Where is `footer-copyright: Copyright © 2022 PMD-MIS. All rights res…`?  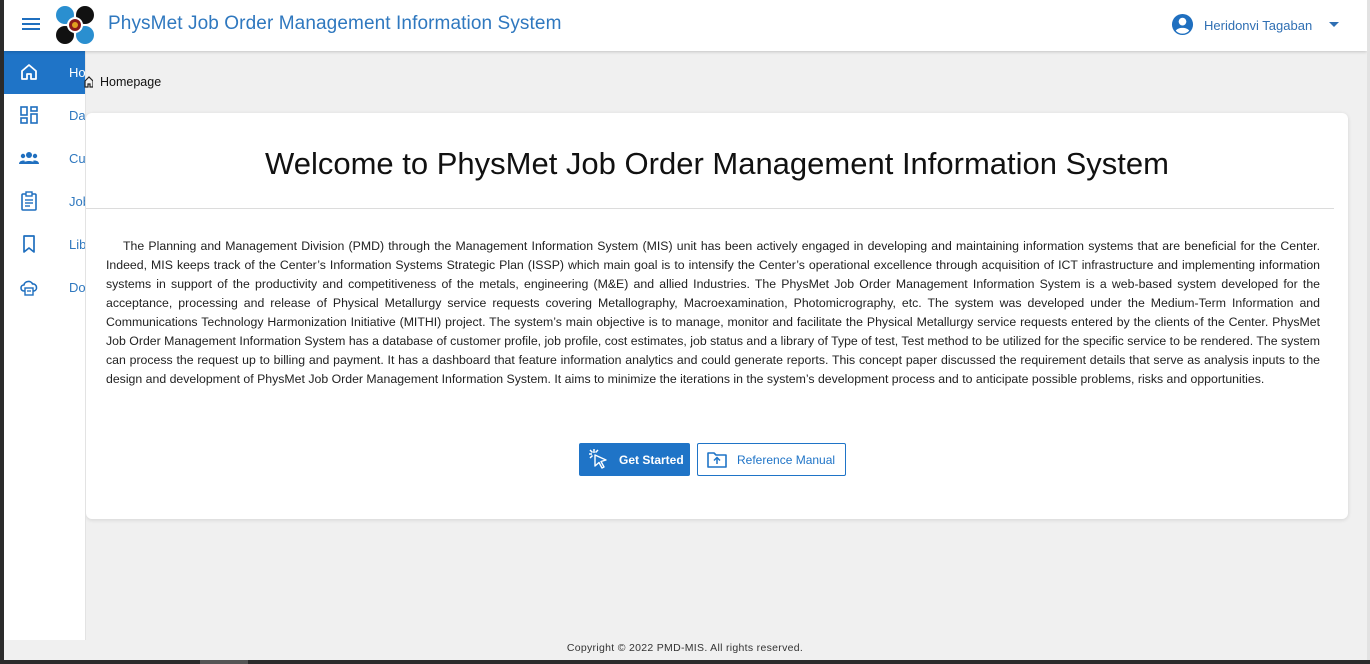 footer-copyright: Copyright © 2022 PMD-MIS. All rights res… is located at coordinates (685, 648).